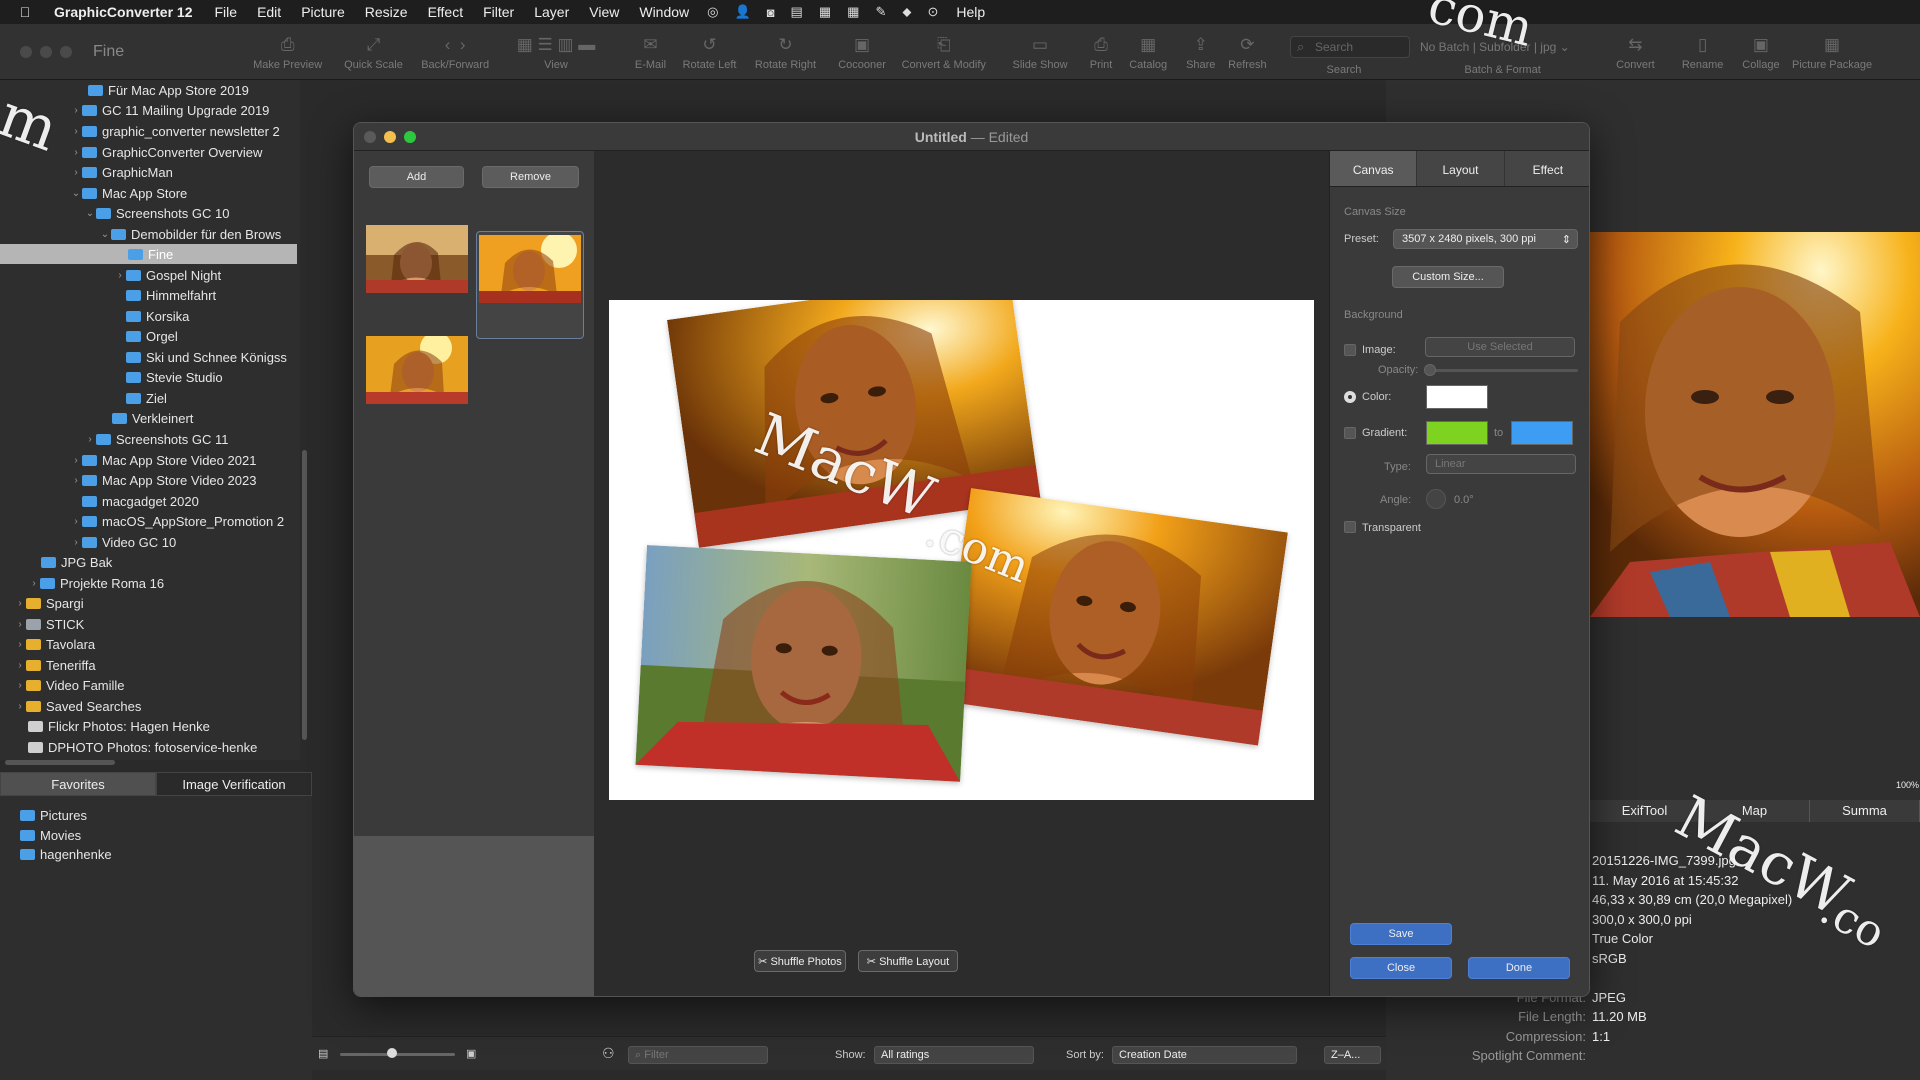 This screenshot has width=1920, height=1080. Describe the element at coordinates (76, 193) in the screenshot. I see `disclosure-down-icon: ⌄` at that location.